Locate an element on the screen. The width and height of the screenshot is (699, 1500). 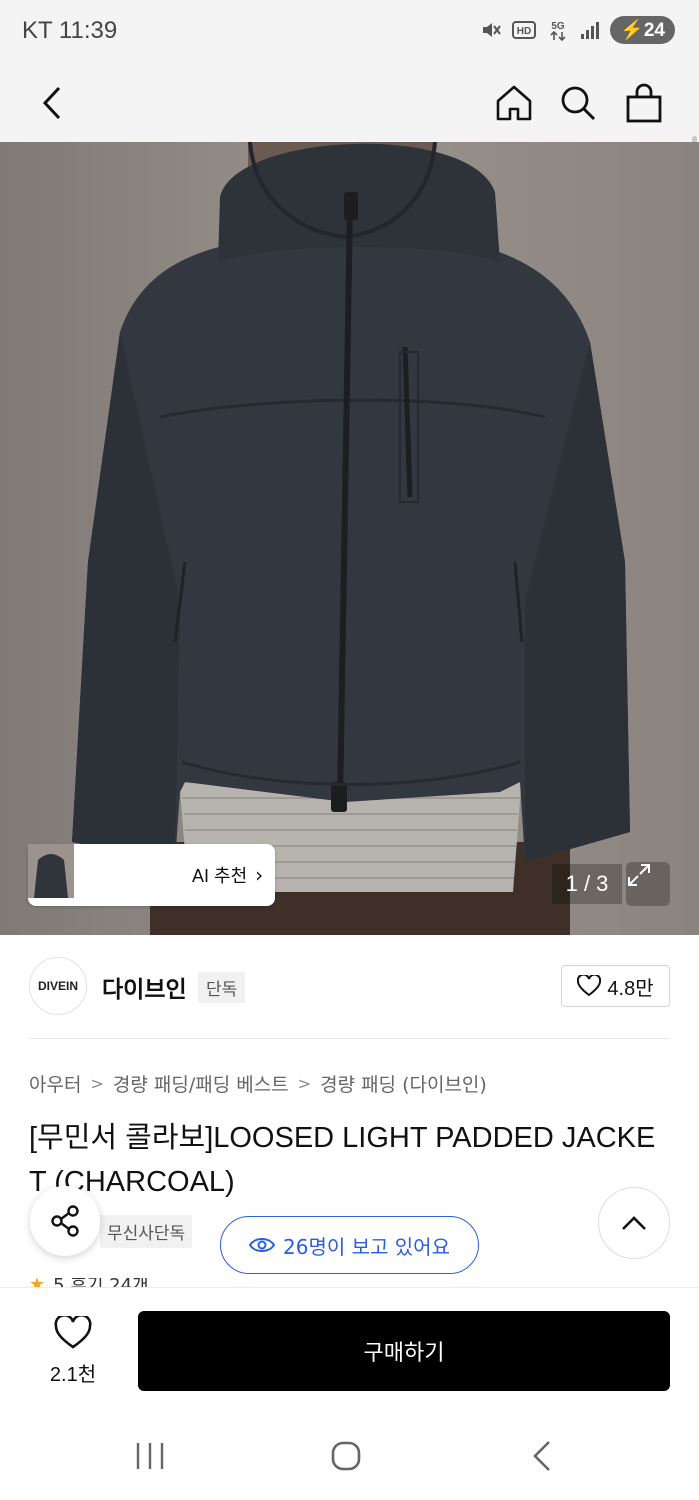
ai-recommend-card: AI 추천 › is located at coordinates (151, 875).